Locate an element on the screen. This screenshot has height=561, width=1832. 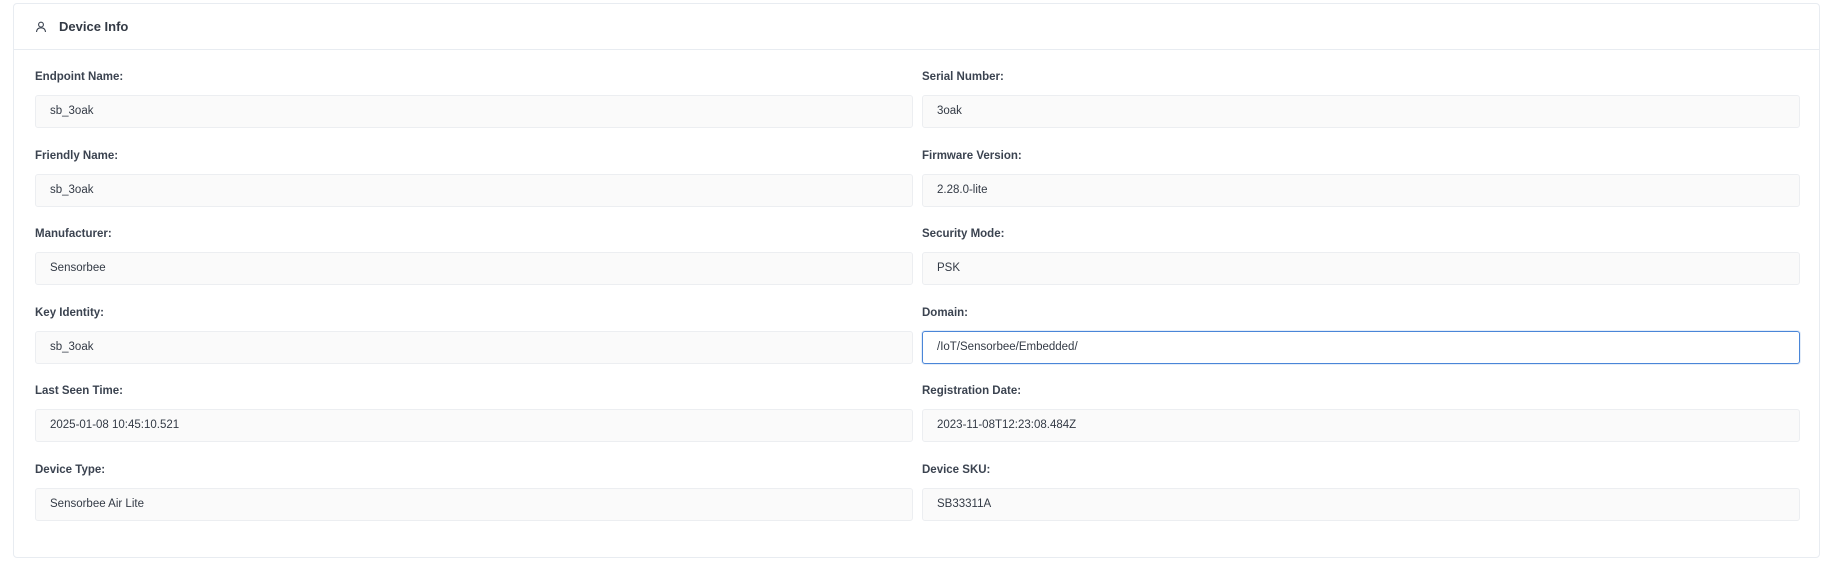
field-device-sku: Device SKU: SB33311A is located at coordinates (1361, 496).